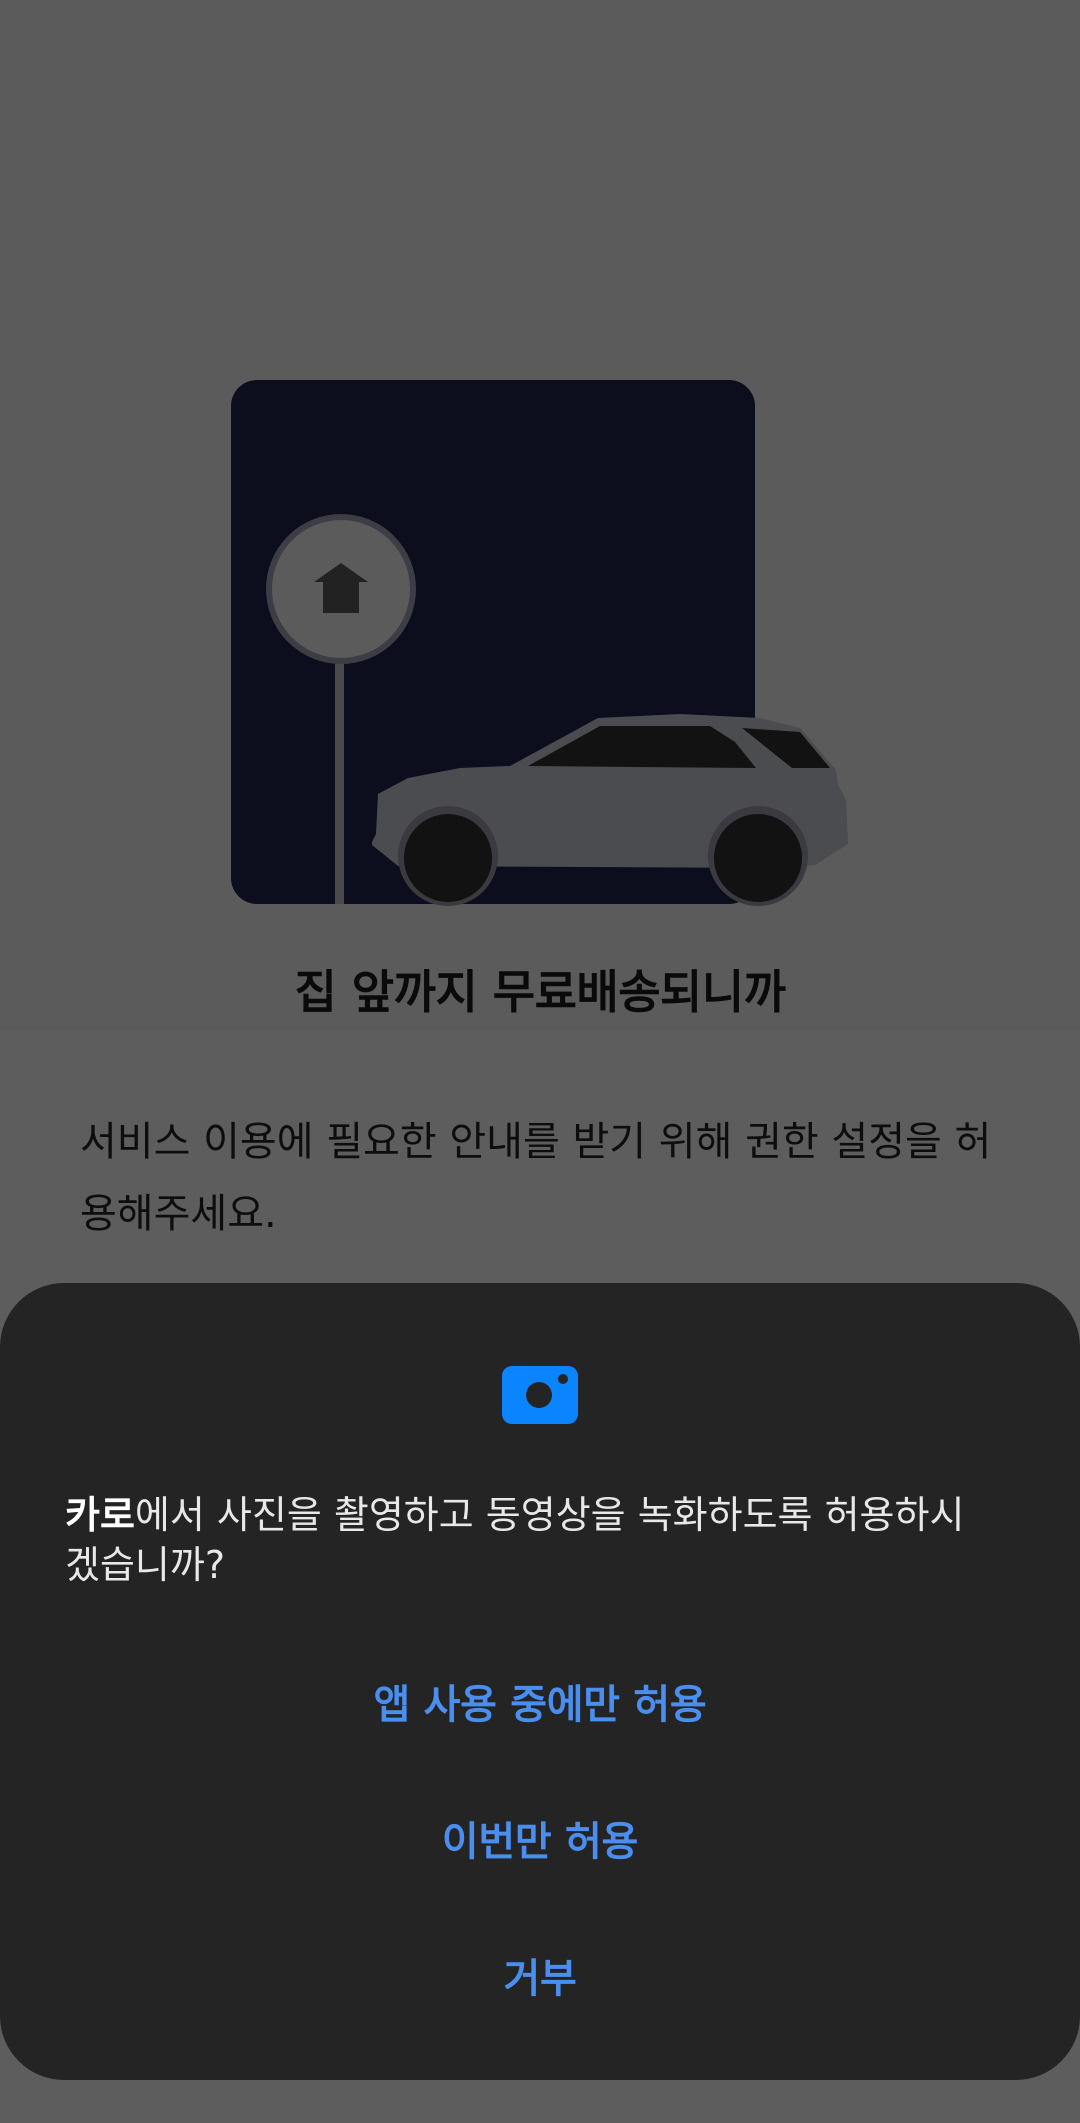  I want to click on permission-message: 에서 사진을 촬영하고 동영상을 녹화하도록 허용하시겠습니까?, so click(515, 1540).